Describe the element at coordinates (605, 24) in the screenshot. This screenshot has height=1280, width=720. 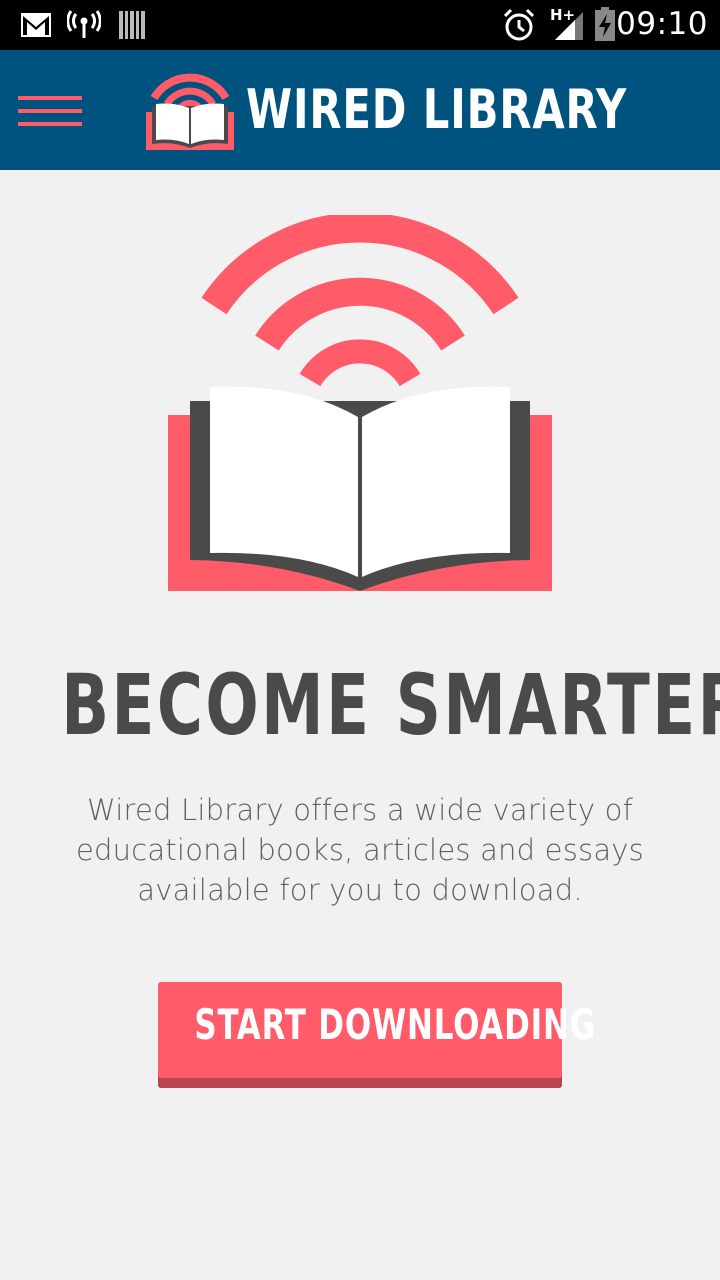
I see `battery-charging-icon` at that location.